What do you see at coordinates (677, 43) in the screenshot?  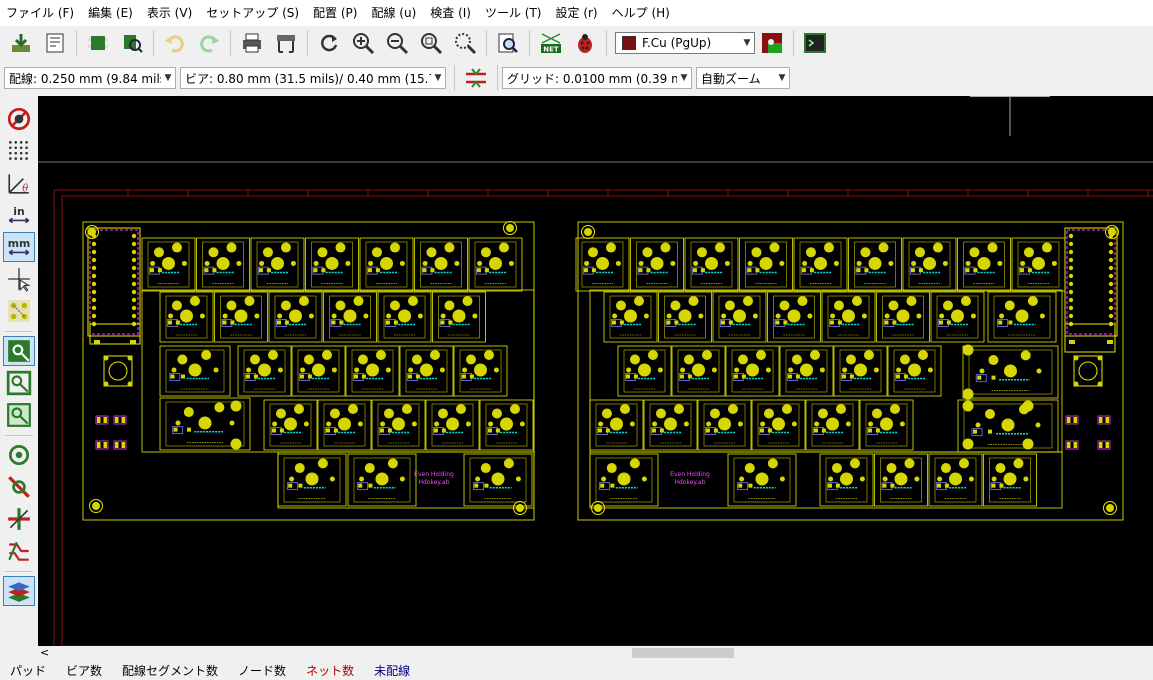 I see `layer-selector-value: F.Cu (PgUp)` at bounding box center [677, 43].